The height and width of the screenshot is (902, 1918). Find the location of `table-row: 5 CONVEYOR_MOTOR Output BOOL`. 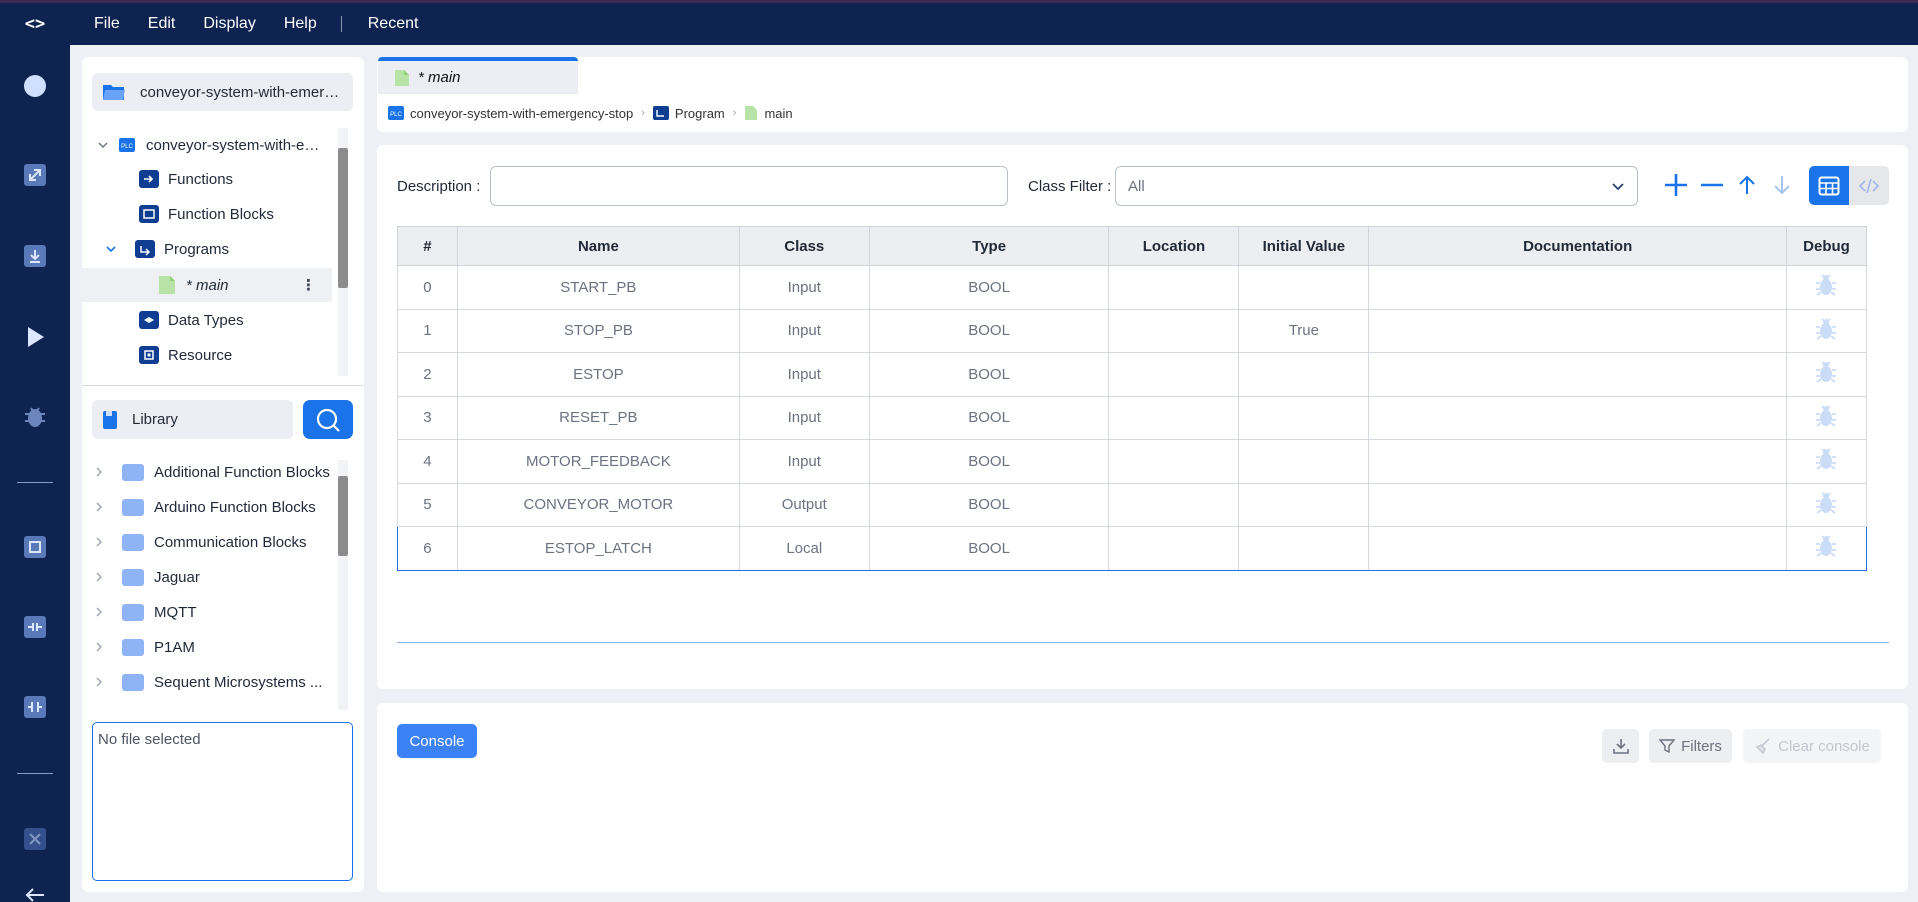

table-row: 5 CONVEYOR_MOTOR Output BOOL is located at coordinates (1132, 504).